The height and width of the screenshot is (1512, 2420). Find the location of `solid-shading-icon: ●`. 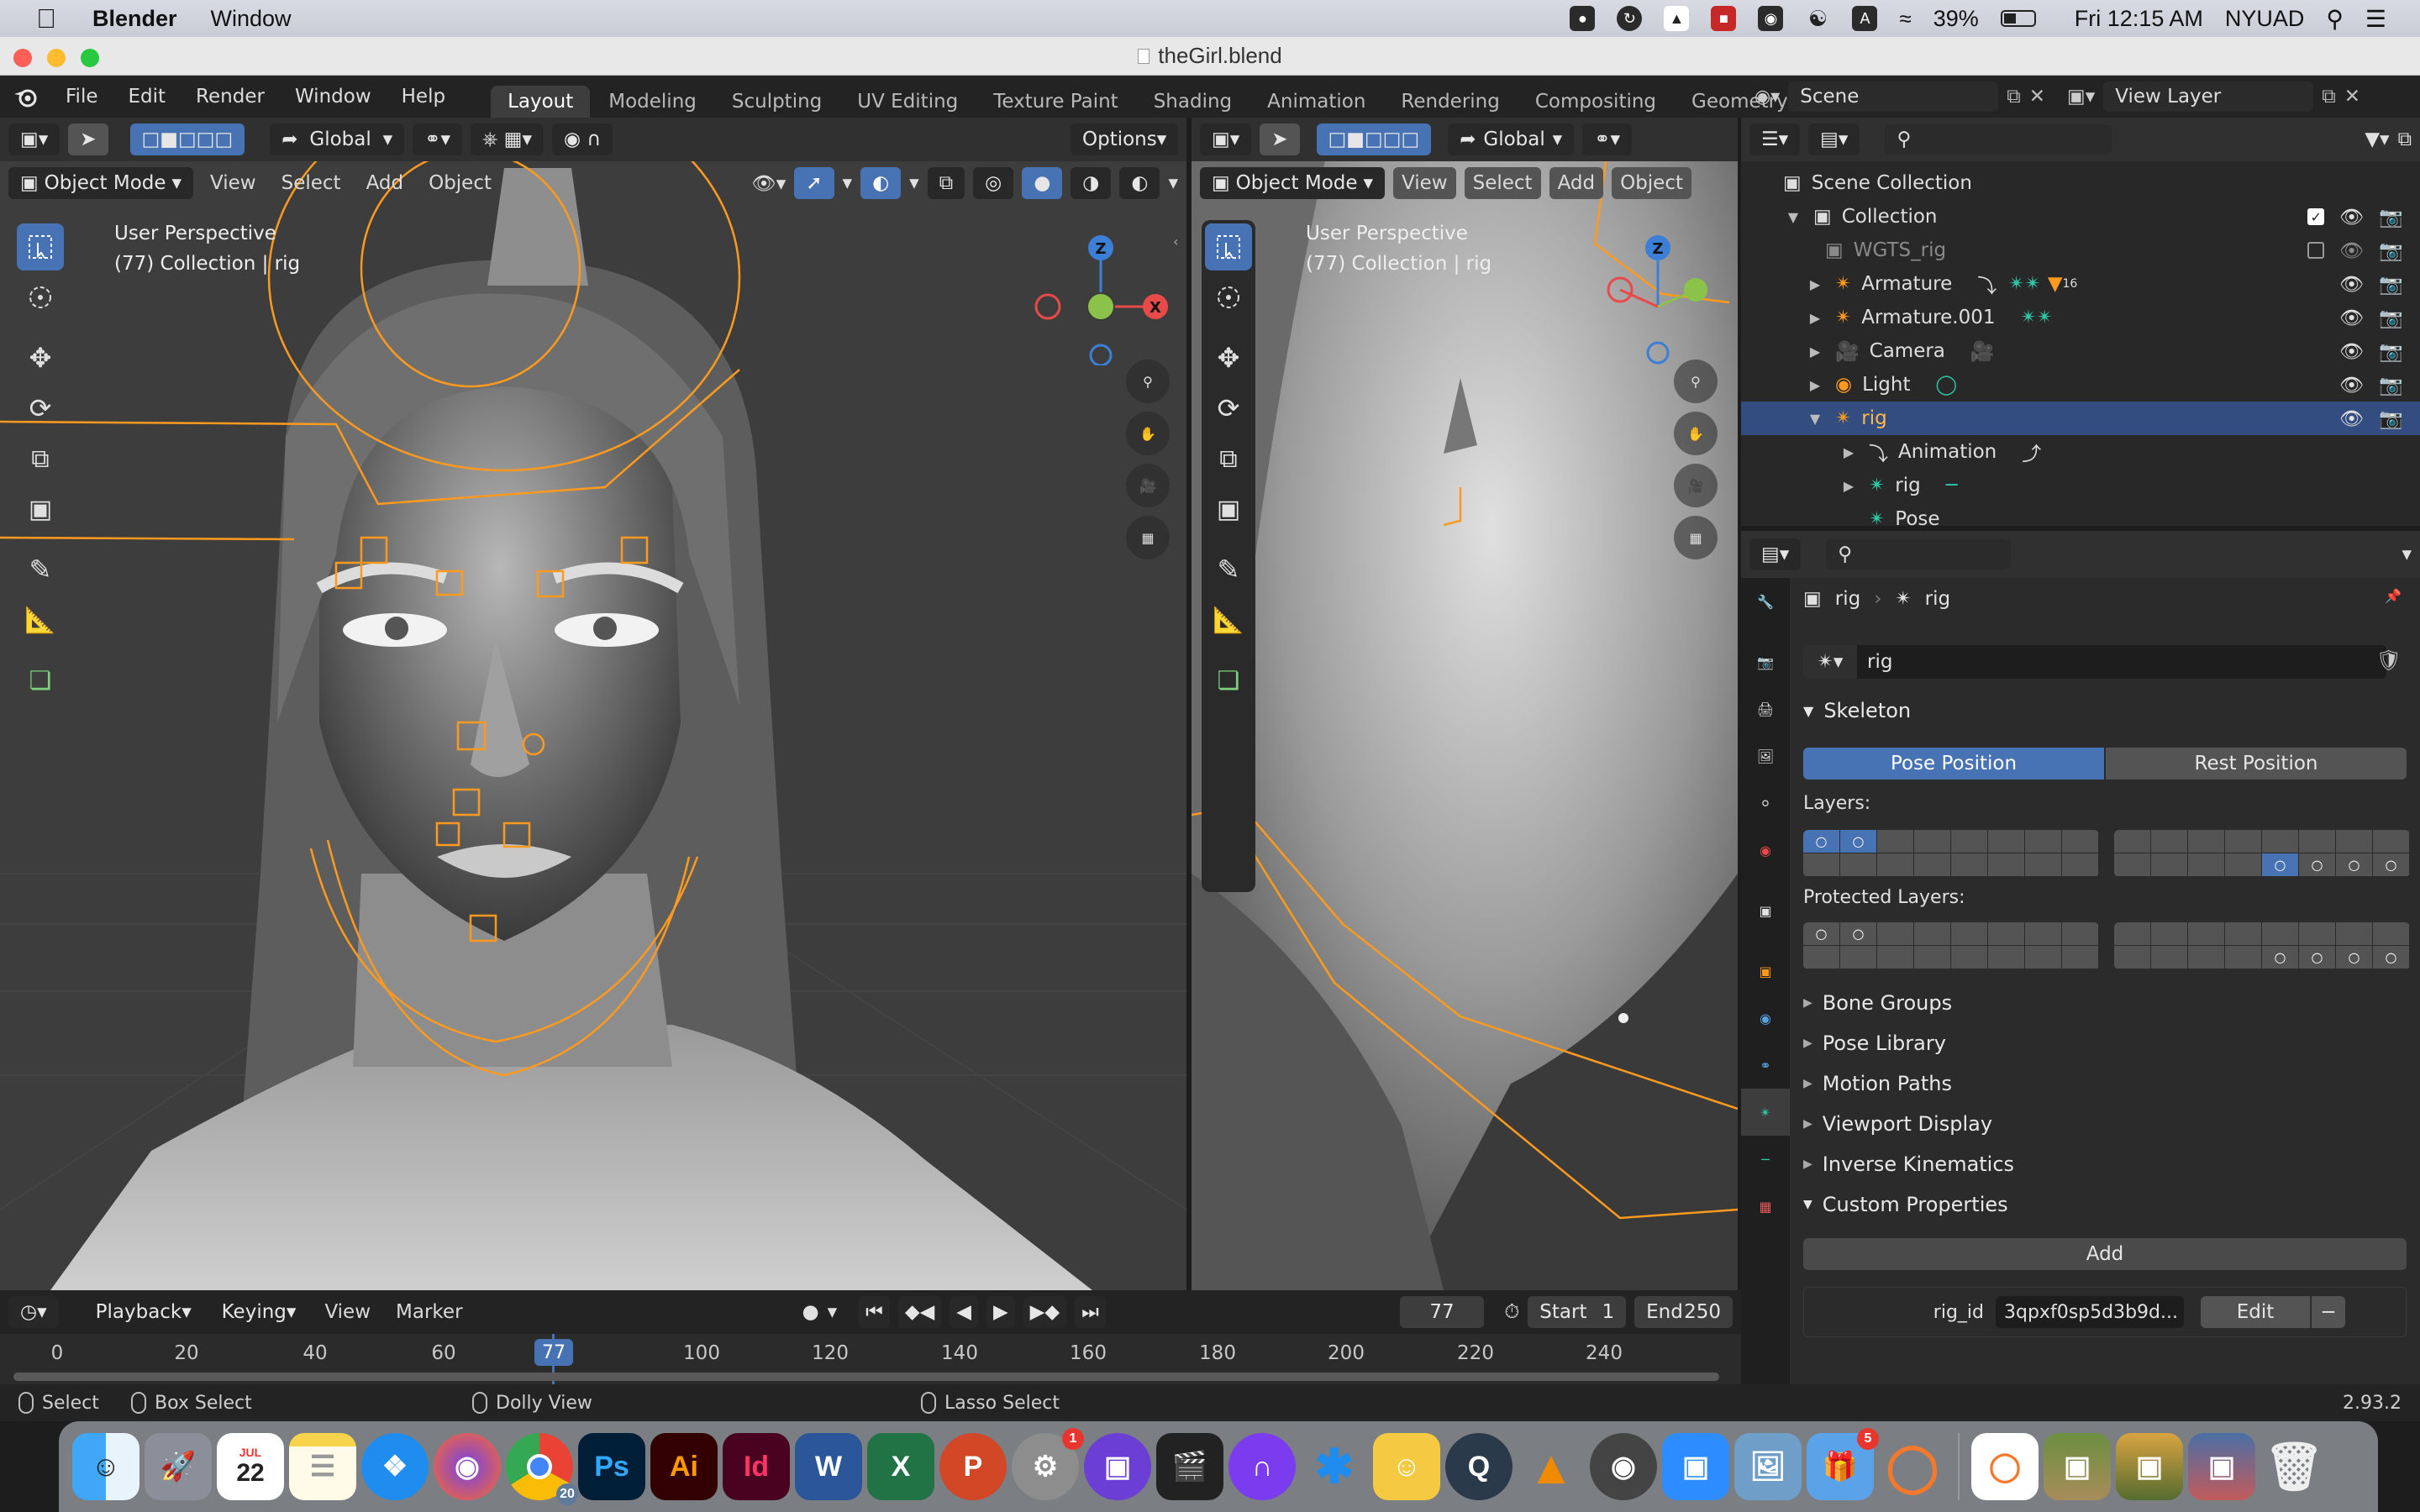

solid-shading-icon: ● is located at coordinates (1043, 183).